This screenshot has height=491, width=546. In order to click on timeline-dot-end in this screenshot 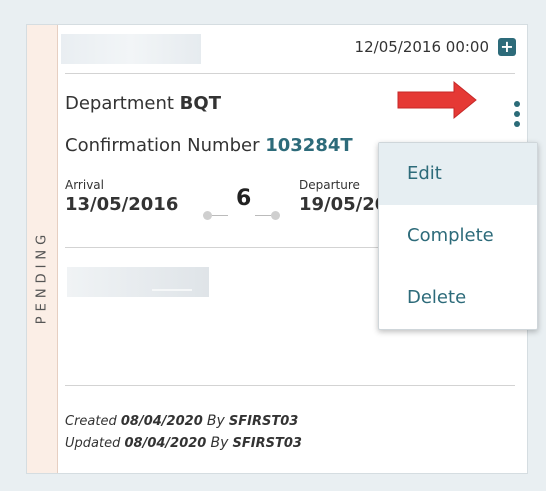, I will do `click(275, 215)`.